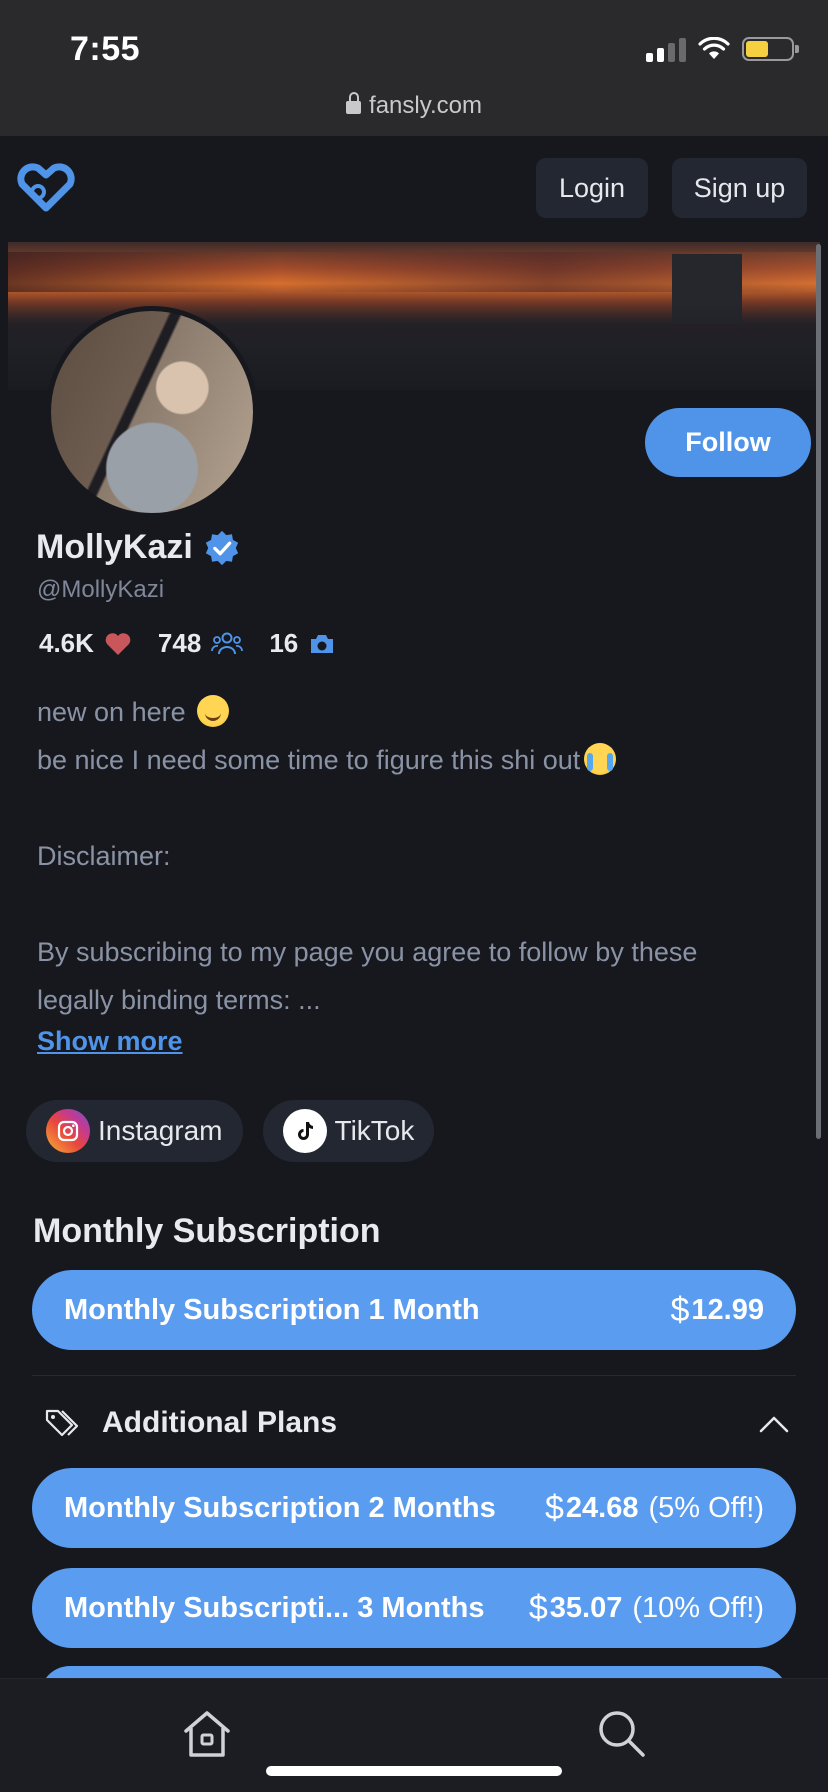 The width and height of the screenshot is (828, 1792). I want to click on profile-stats: 4.6K 748 16, so click(200, 643).